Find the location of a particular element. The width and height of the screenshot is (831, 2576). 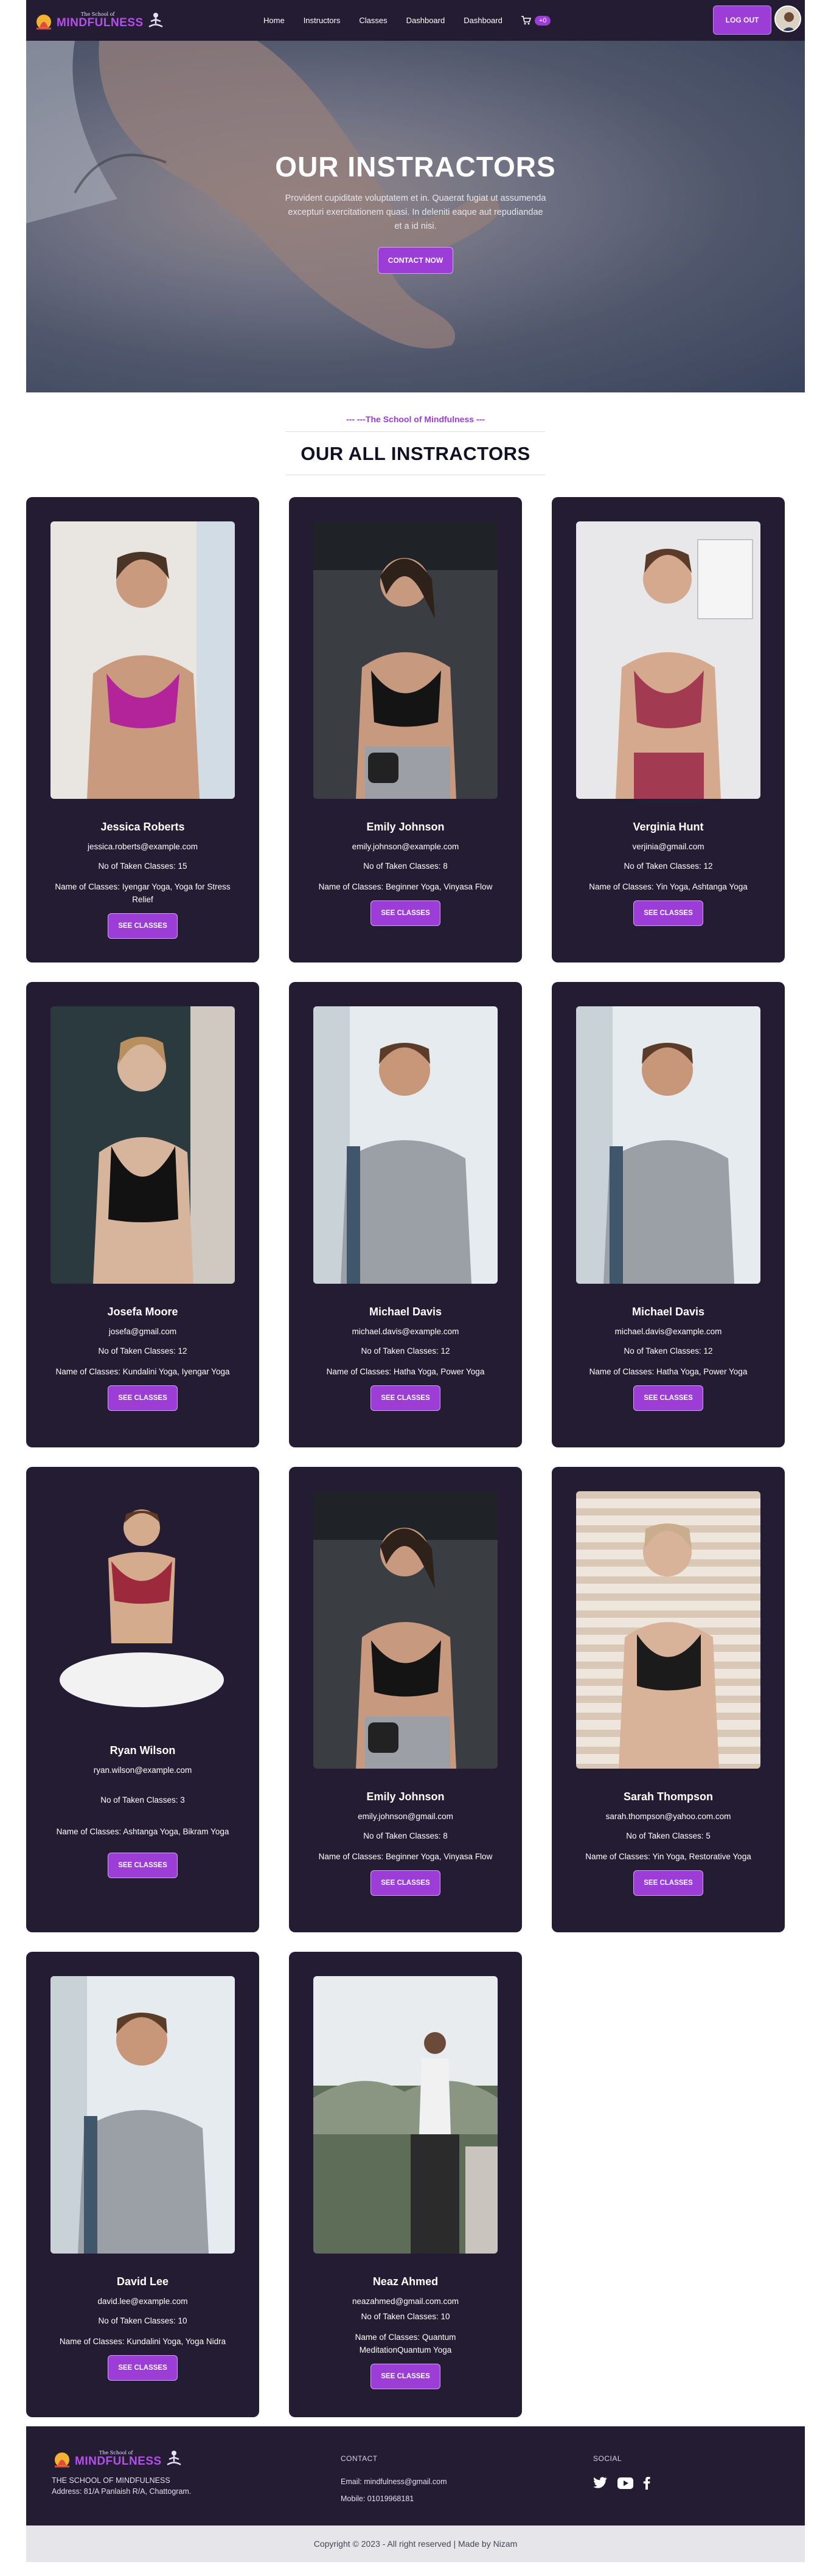

user-avatar is located at coordinates (787, 18).